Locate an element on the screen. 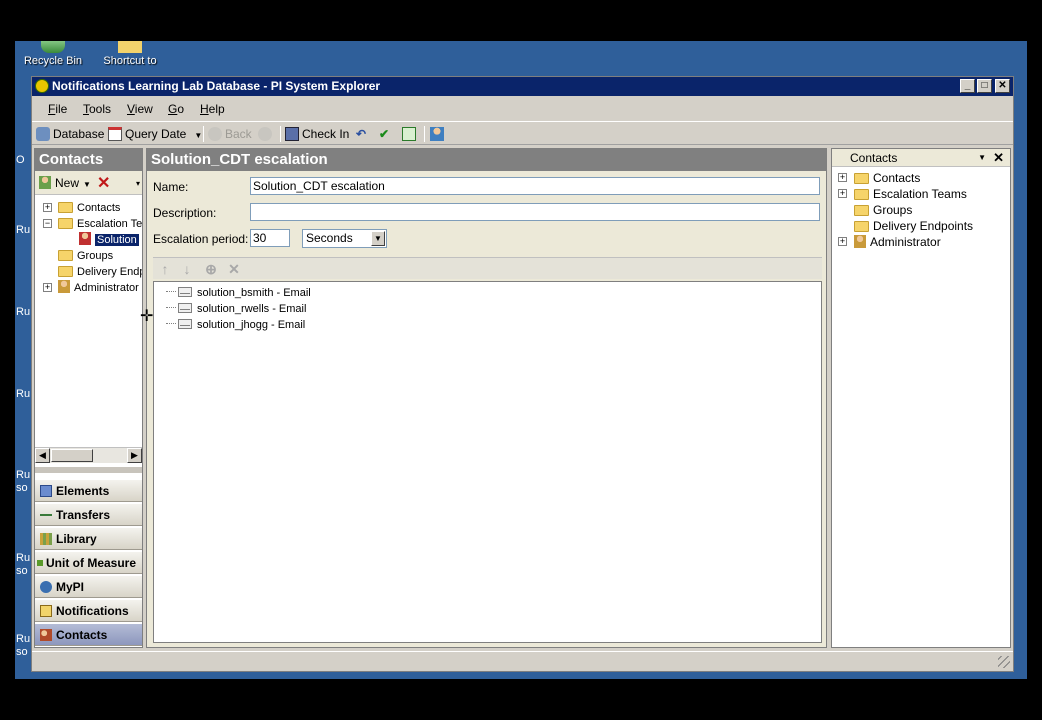  shortcut-desktop-icon: Shortcut to is located at coordinates (130, 54).